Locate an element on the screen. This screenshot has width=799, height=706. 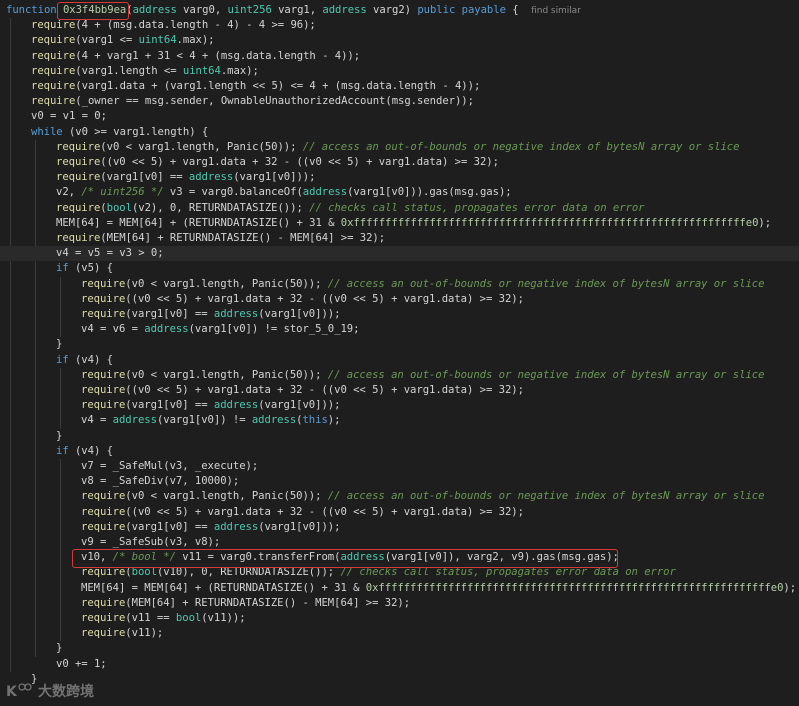
code-token: v4 = v6 = is located at coordinates (113, 329).